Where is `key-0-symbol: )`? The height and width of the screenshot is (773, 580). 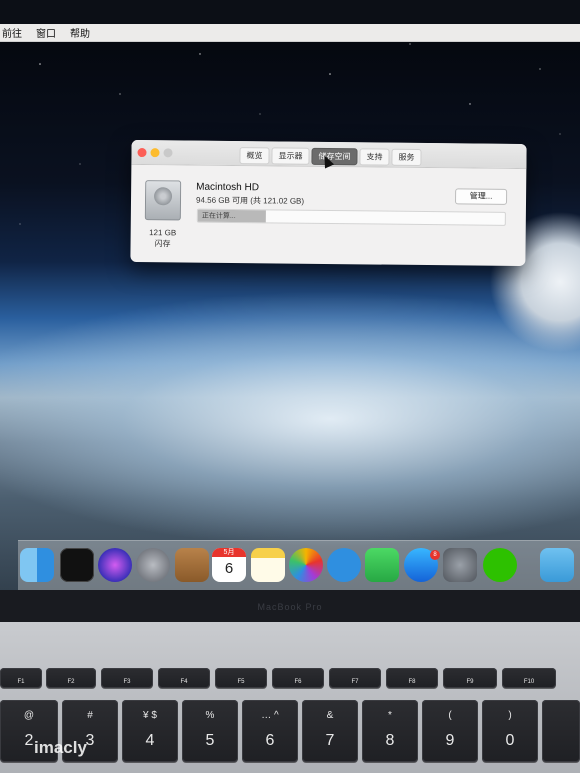 key-0-symbol: ) is located at coordinates (510, 715).